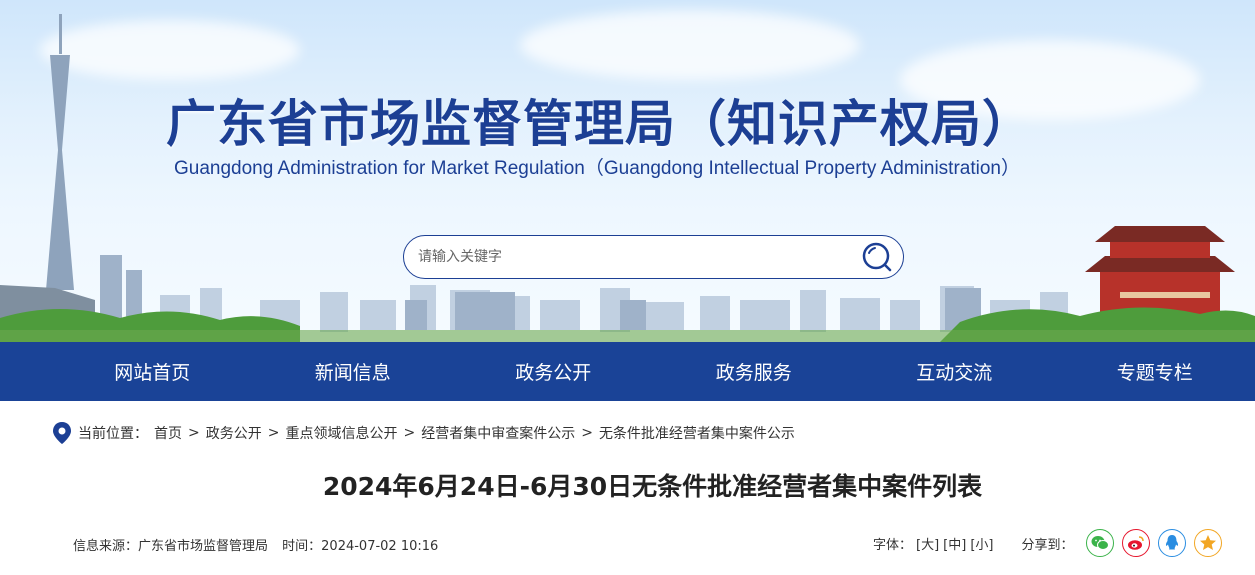 The image size is (1255, 575). I want to click on share-qq-button, so click(1171, 543).